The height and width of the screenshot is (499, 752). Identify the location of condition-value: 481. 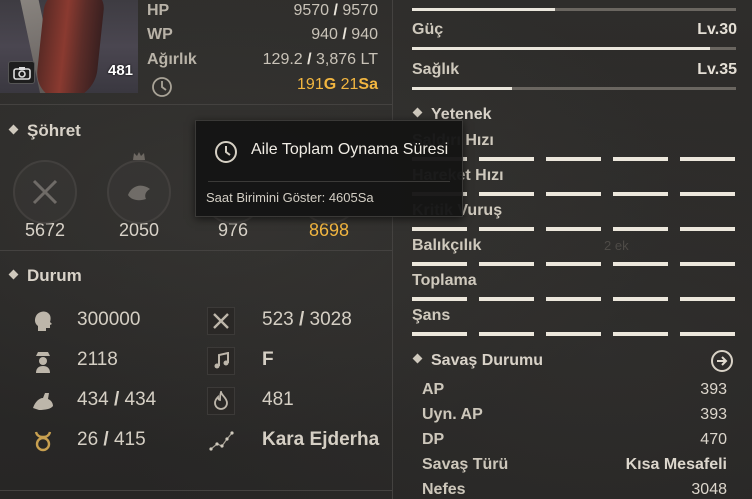
(278, 399).